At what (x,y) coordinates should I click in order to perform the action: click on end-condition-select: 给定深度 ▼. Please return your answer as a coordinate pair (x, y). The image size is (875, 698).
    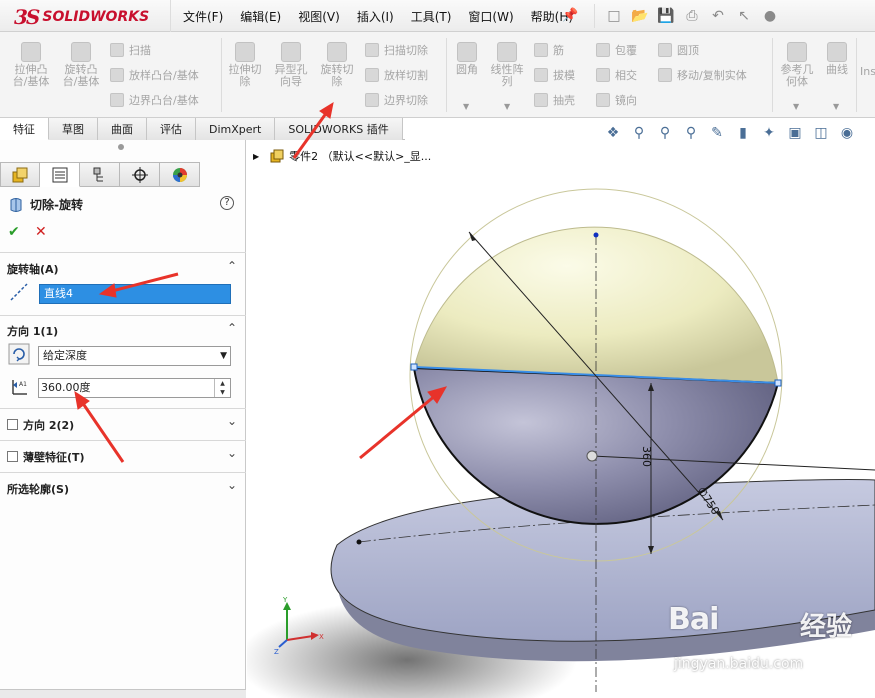
    Looking at the image, I should click on (134, 356).